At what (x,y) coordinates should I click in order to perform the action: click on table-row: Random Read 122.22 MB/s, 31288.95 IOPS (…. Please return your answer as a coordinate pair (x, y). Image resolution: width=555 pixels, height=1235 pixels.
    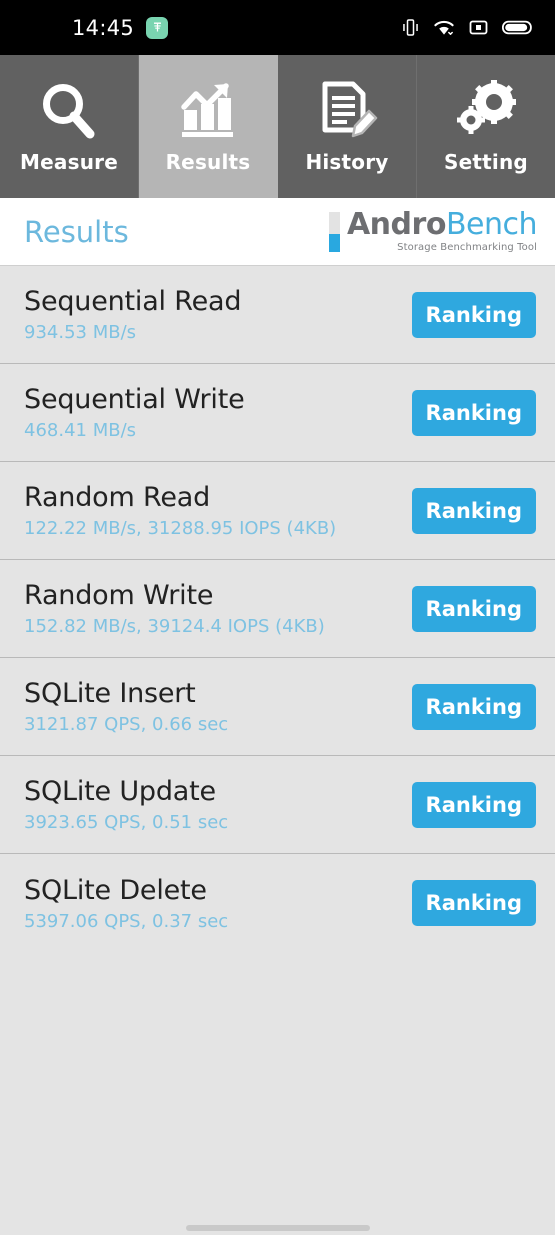
    Looking at the image, I should click on (277, 511).